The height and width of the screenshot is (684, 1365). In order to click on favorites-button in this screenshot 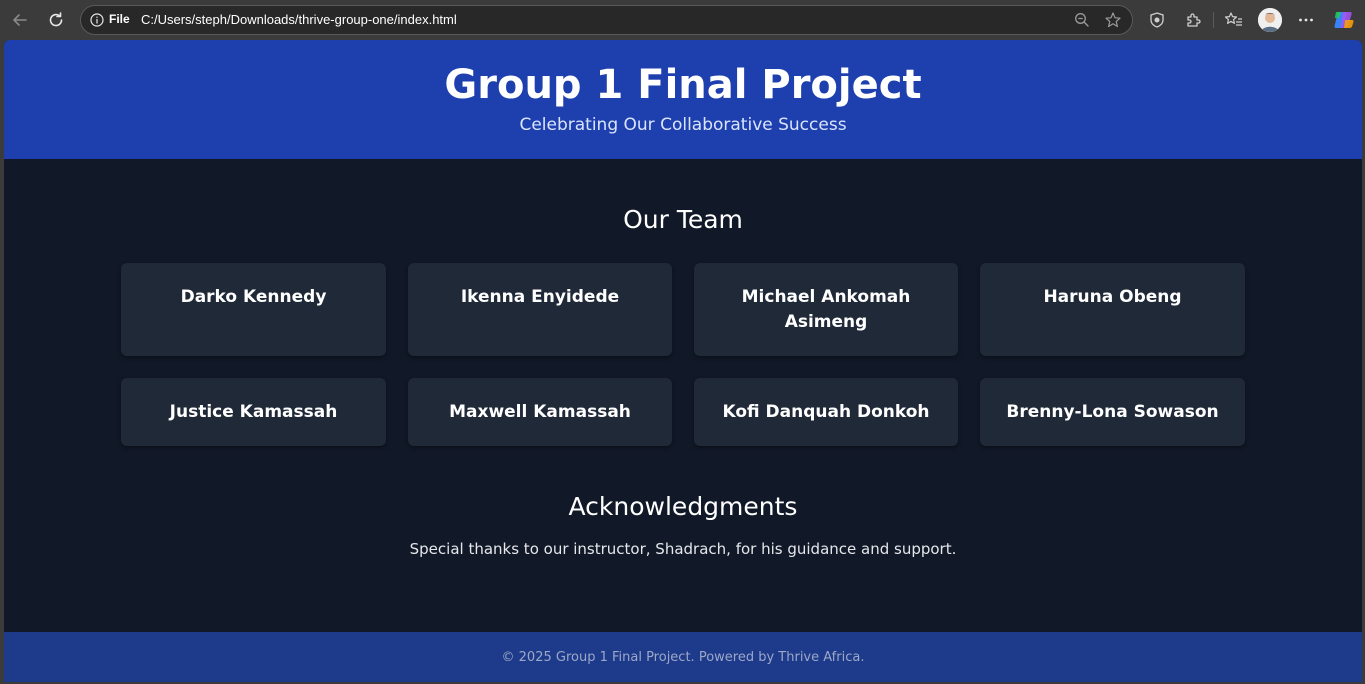, I will do `click(1234, 20)`.